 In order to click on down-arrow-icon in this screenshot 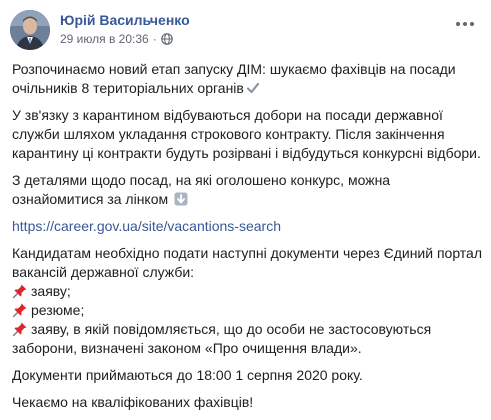, I will do `click(181, 199)`.